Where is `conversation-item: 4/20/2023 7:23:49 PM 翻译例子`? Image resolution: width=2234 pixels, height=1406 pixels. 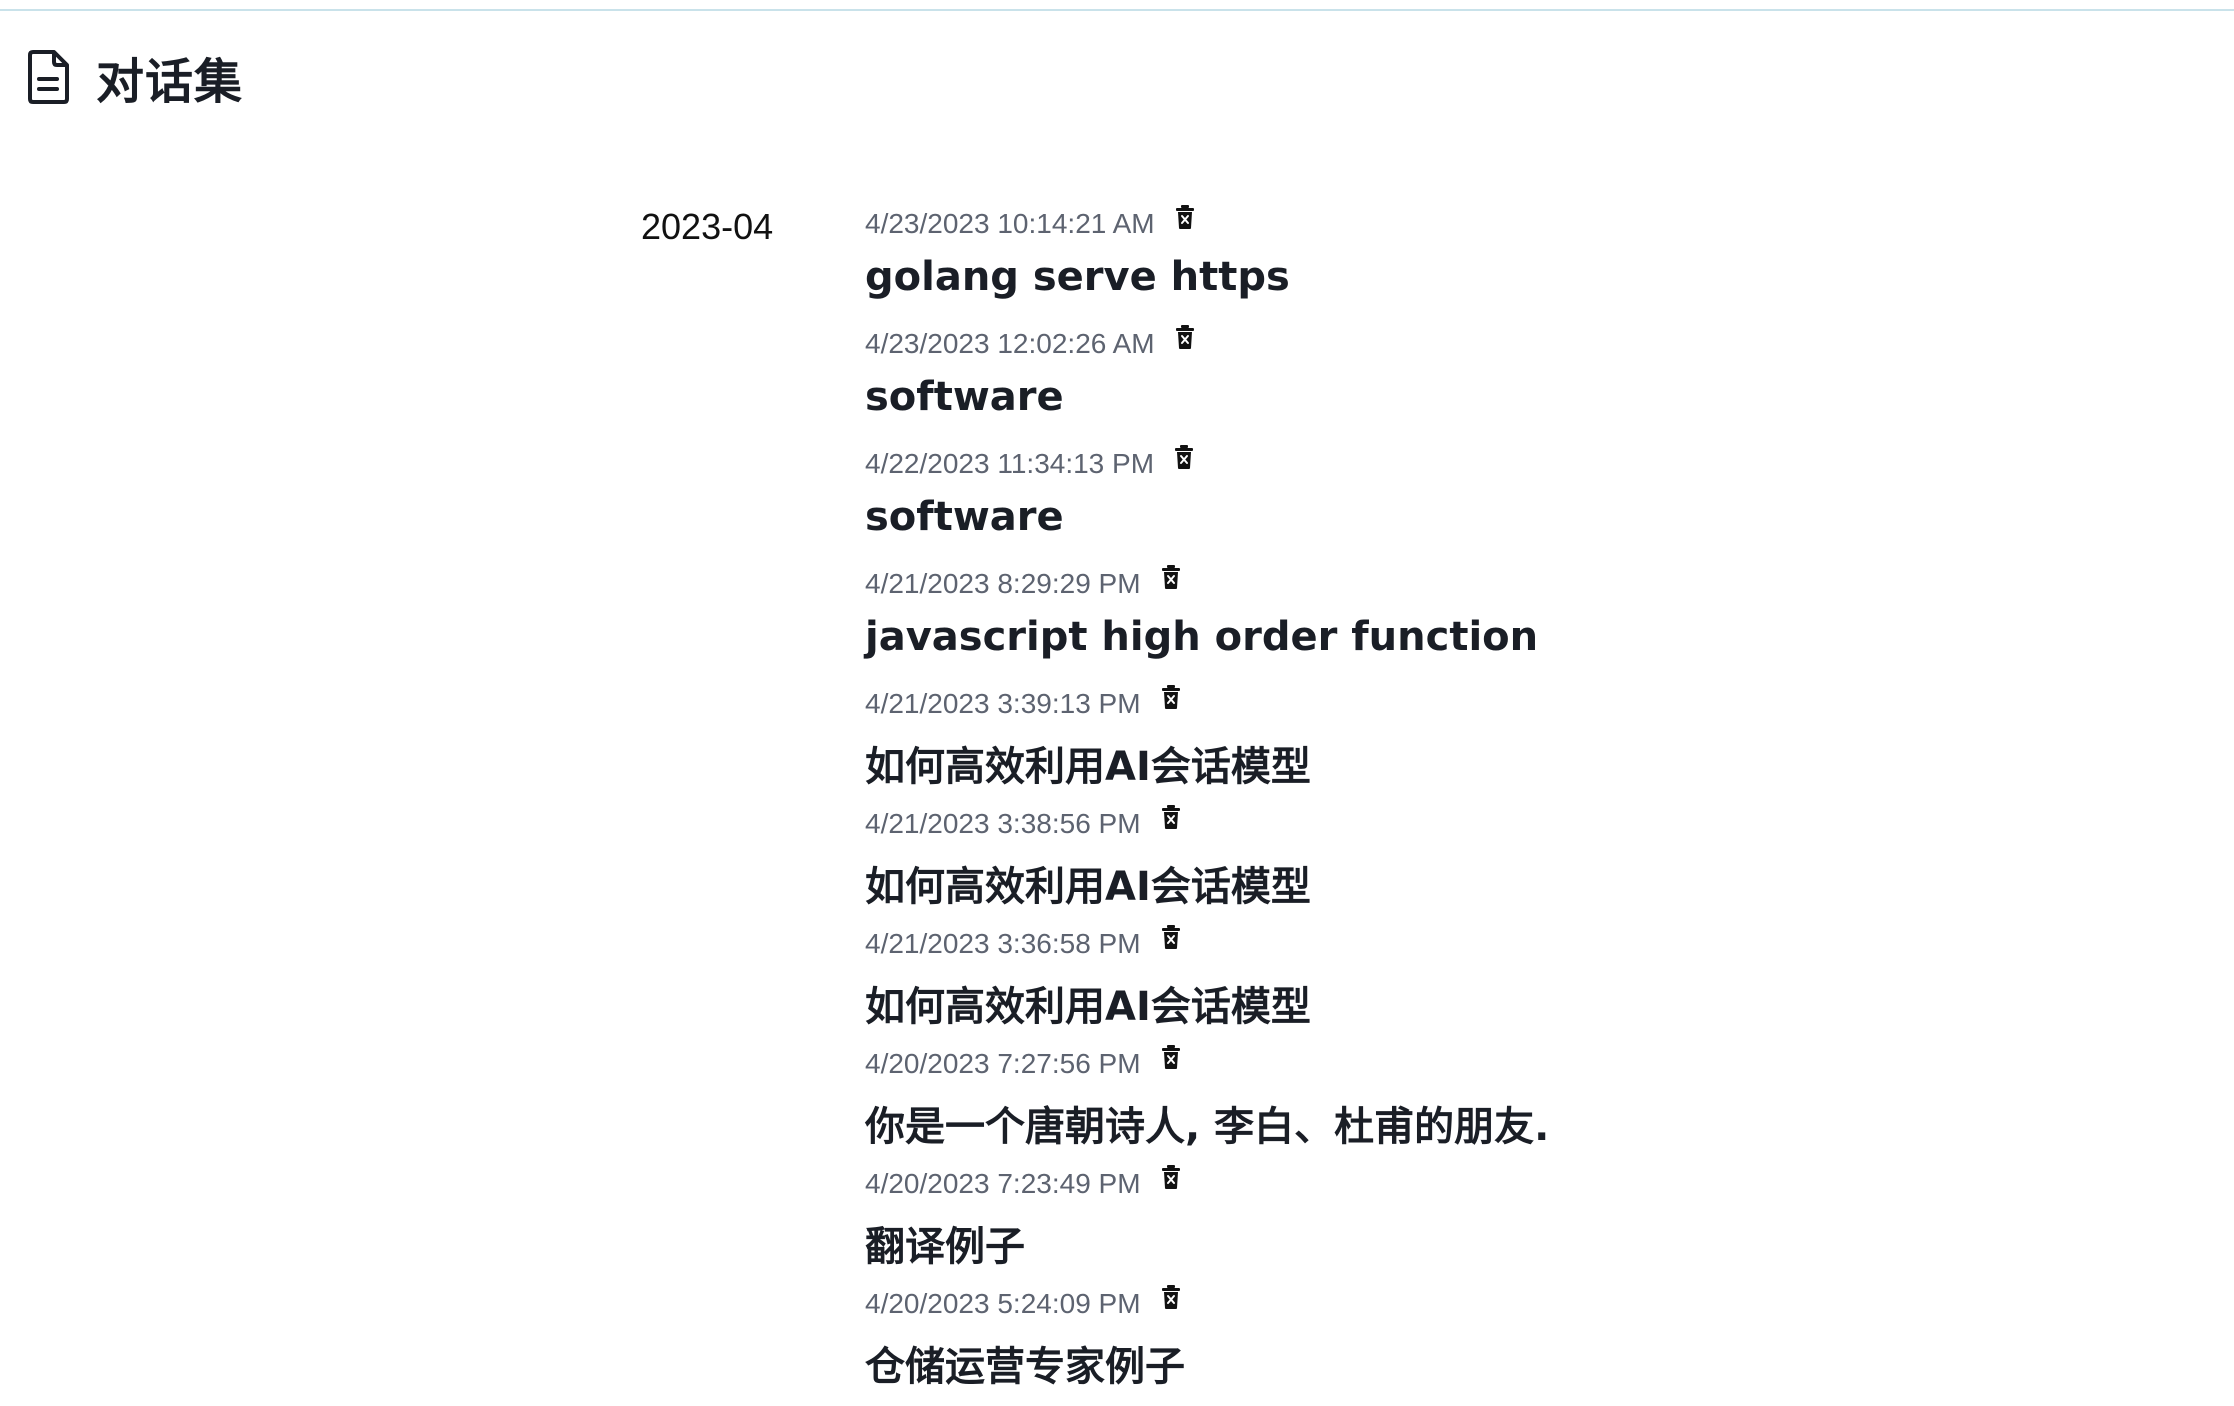
conversation-item: 4/20/2023 7:23:49 PM 翻译例子 is located at coordinates (1515, 1220).